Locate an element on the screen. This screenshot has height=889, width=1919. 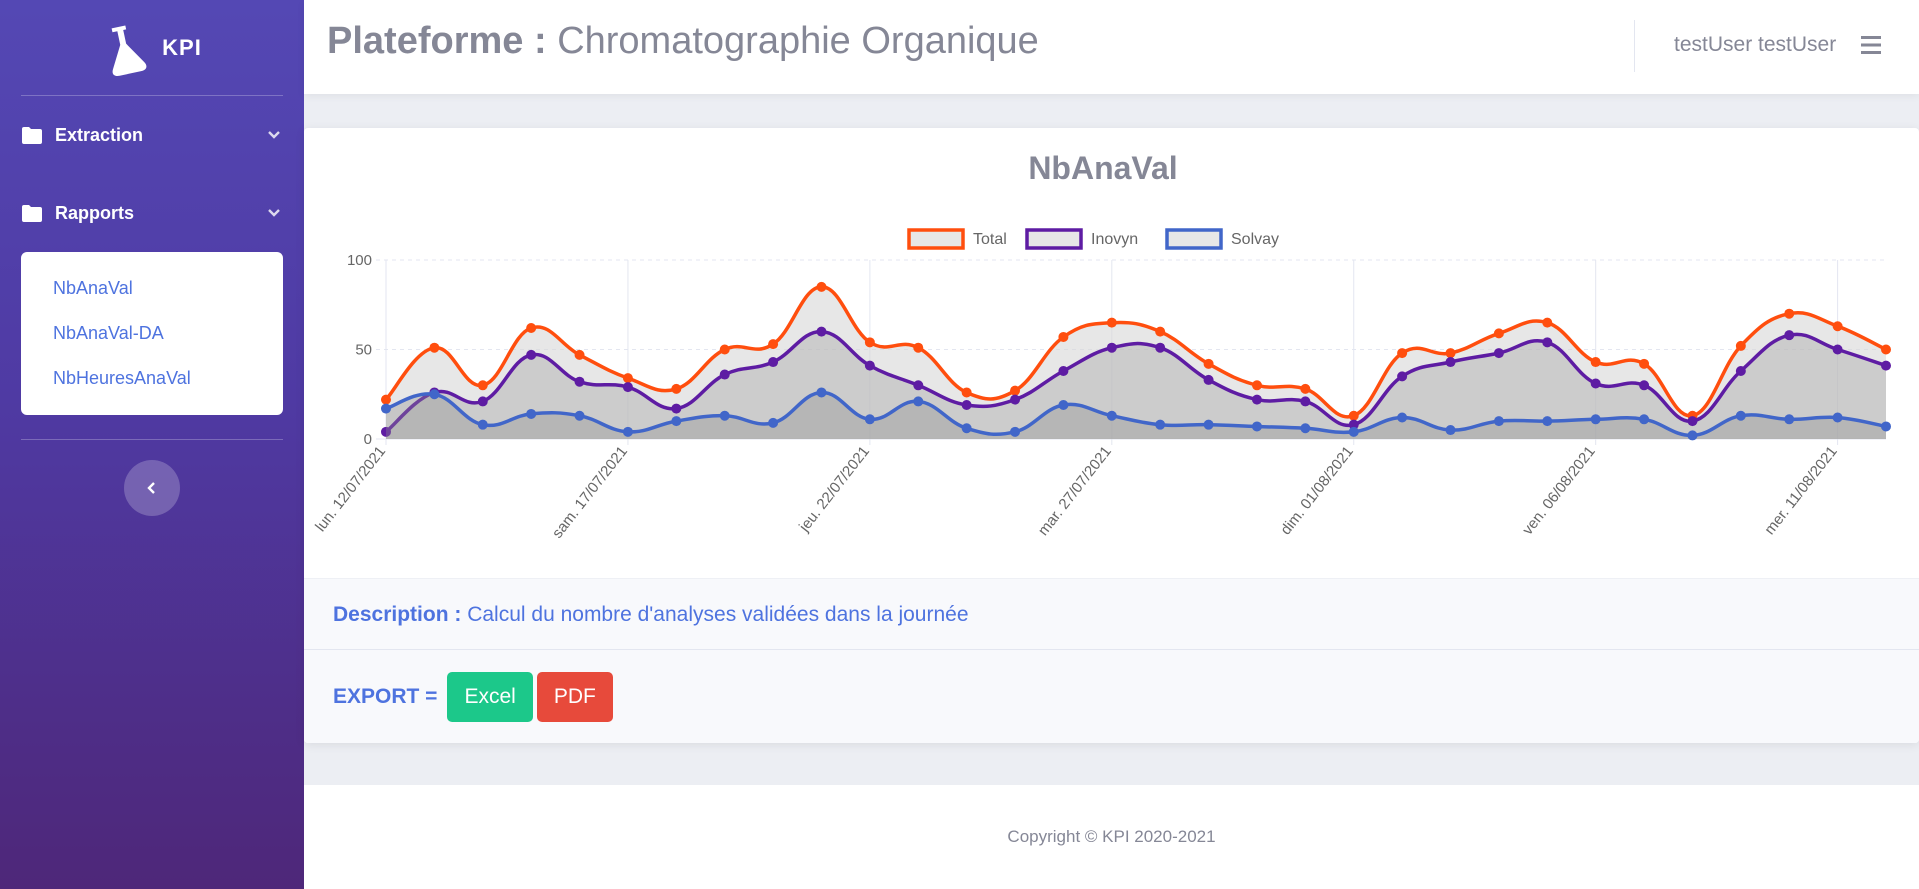
legend-label-inovyn: Inovyn is located at coordinates (1114, 239).